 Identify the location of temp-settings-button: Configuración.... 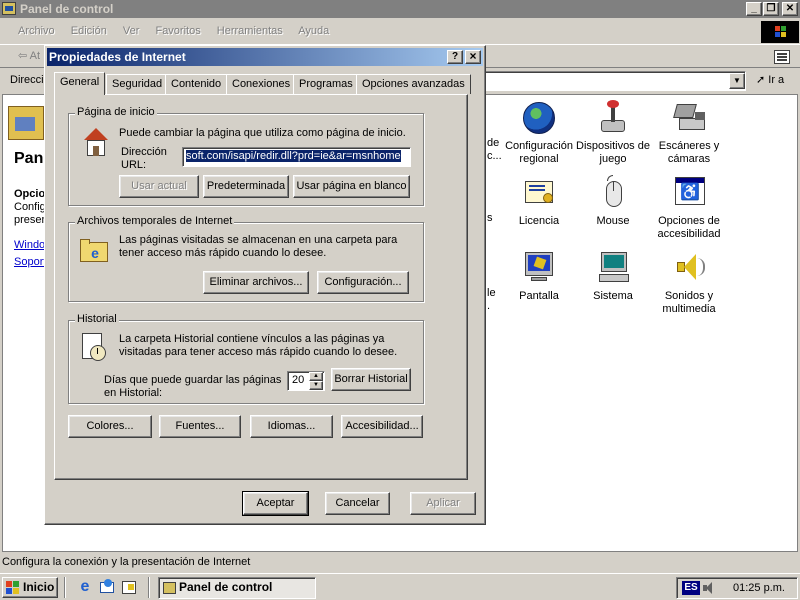
(363, 282).